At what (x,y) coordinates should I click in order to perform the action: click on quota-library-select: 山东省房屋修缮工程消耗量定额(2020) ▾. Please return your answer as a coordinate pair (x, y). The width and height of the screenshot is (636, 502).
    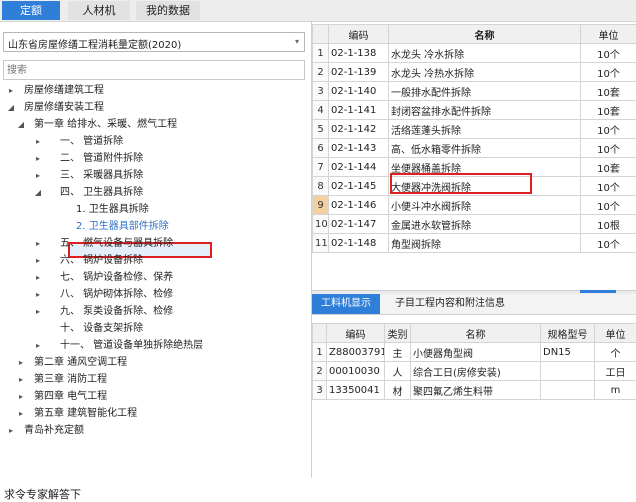
    Looking at the image, I should click on (154, 42).